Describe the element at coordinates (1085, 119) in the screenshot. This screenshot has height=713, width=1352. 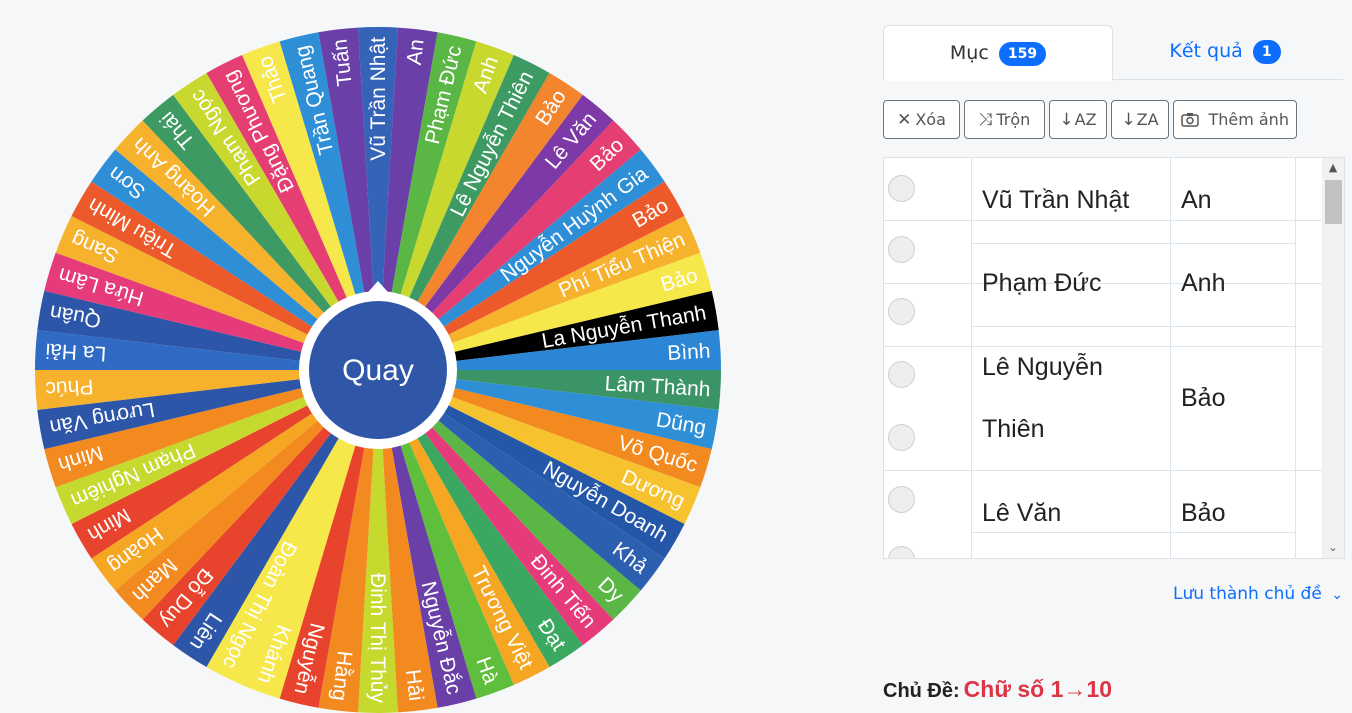
I see `sort-az-label: AZ` at that location.